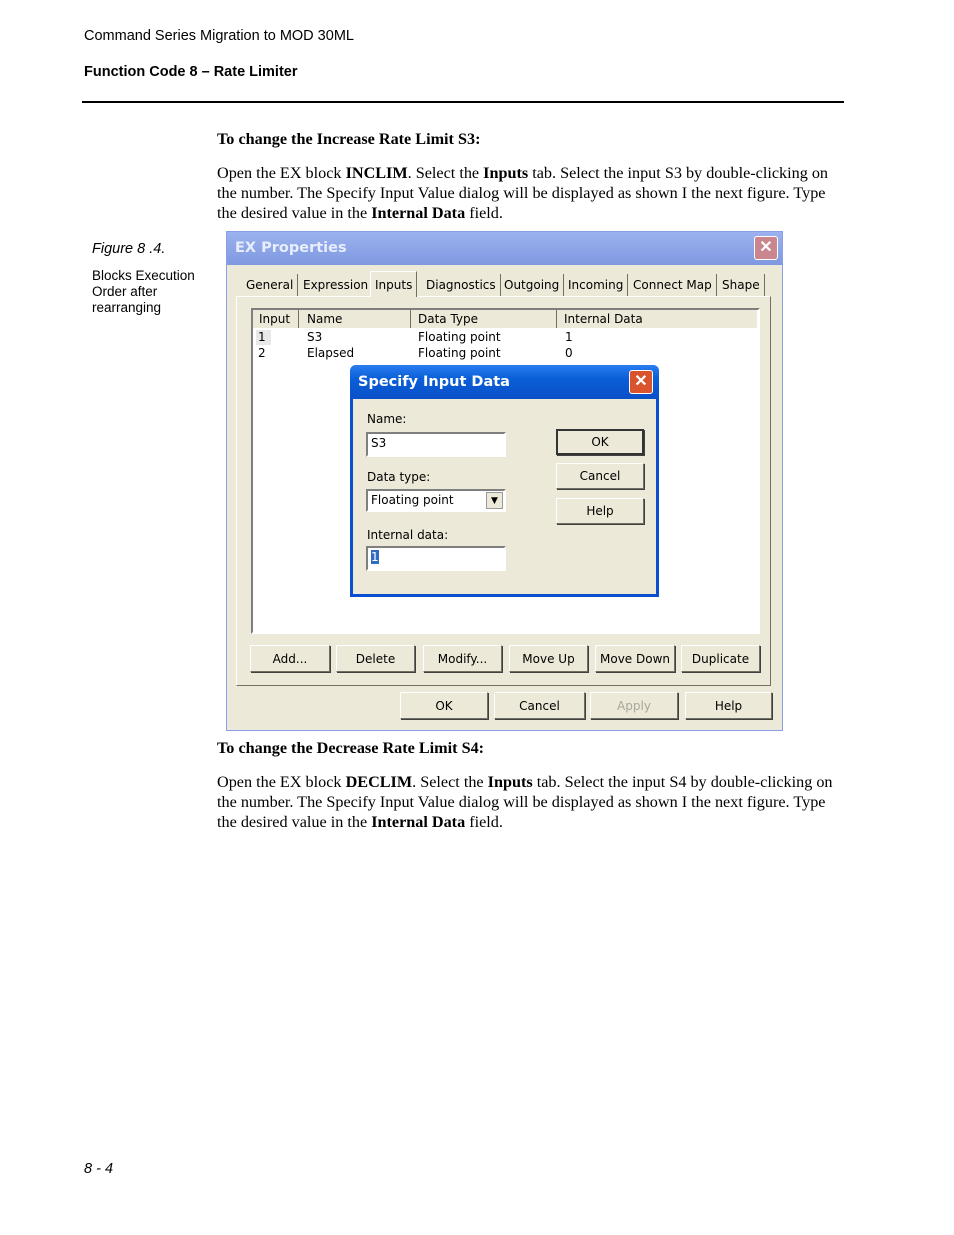  I want to click on tab-outgoing: Outgoing, so click(532, 285).